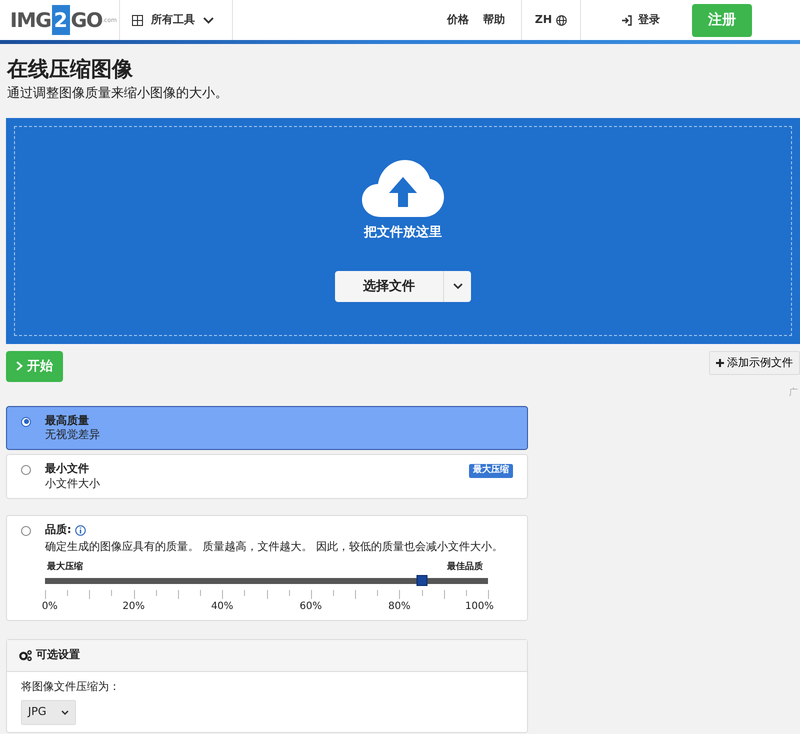 Image resolution: width=800 pixels, height=734 pixels. What do you see at coordinates (50, 607) in the screenshot?
I see `tick-label: 0%` at bounding box center [50, 607].